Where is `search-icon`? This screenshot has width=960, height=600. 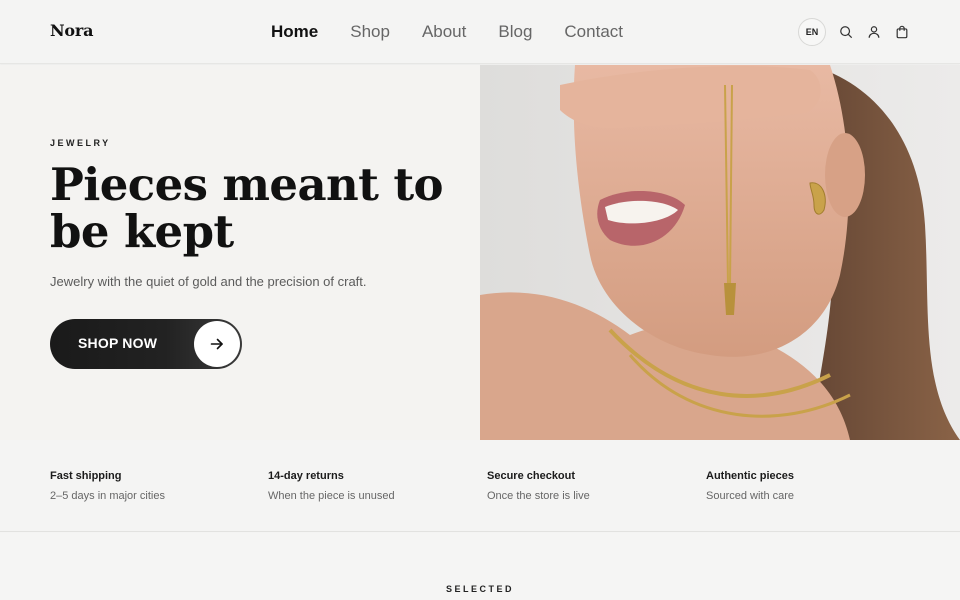
search-icon is located at coordinates (846, 32).